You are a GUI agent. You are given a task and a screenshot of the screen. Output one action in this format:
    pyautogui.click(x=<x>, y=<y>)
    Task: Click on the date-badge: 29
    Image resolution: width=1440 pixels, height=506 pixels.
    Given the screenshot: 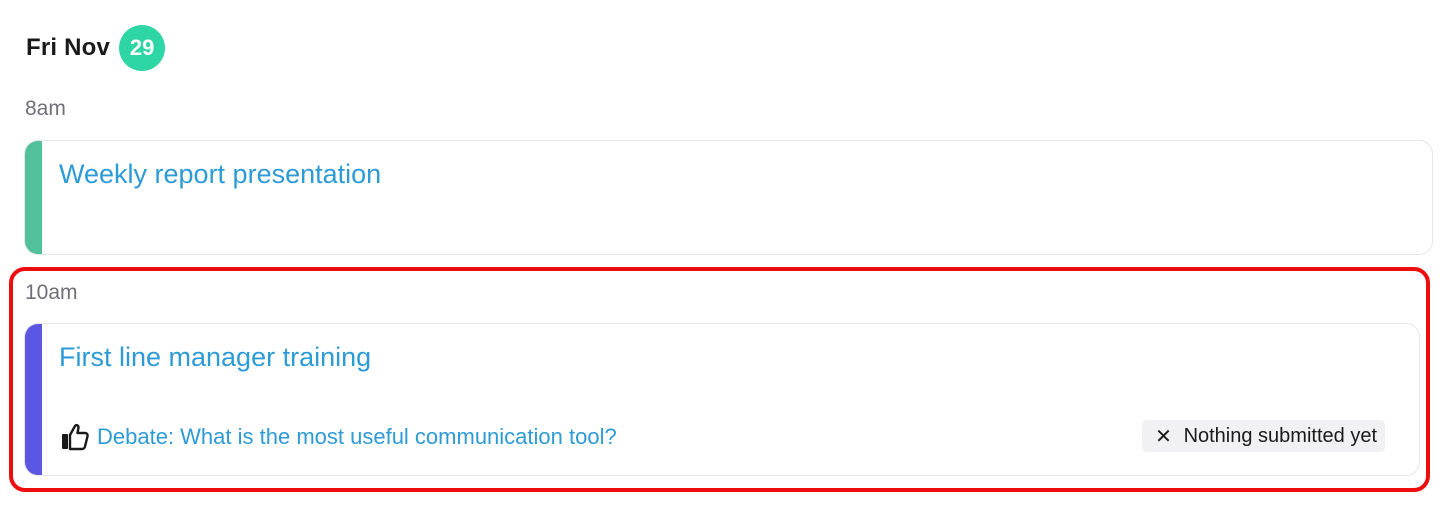 What is the action you would take?
    pyautogui.click(x=142, y=48)
    